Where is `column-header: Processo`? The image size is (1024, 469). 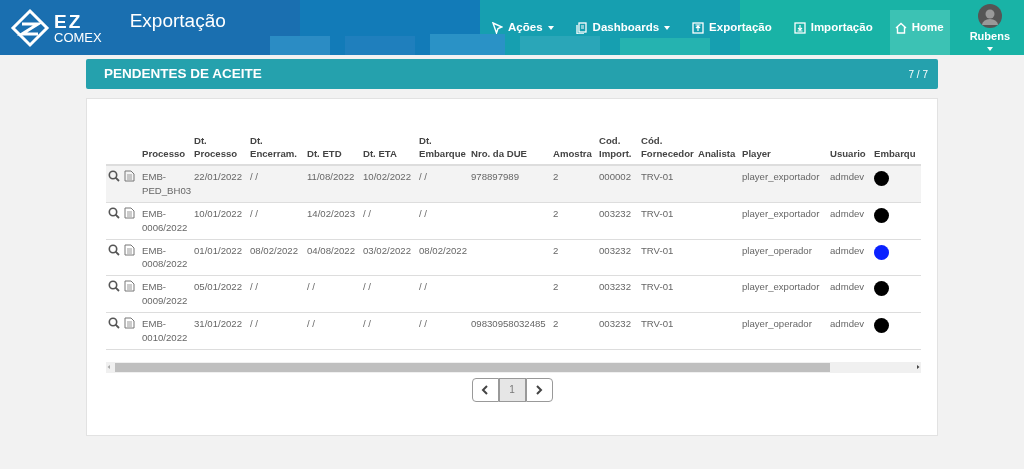 column-header: Processo is located at coordinates (166, 149).